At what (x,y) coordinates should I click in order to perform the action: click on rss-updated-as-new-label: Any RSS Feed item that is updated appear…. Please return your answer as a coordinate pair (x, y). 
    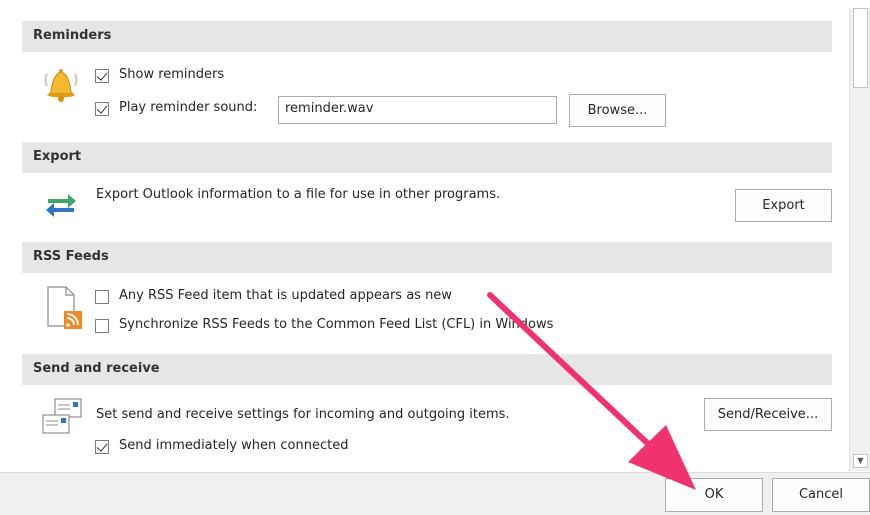
    Looking at the image, I should click on (285, 295).